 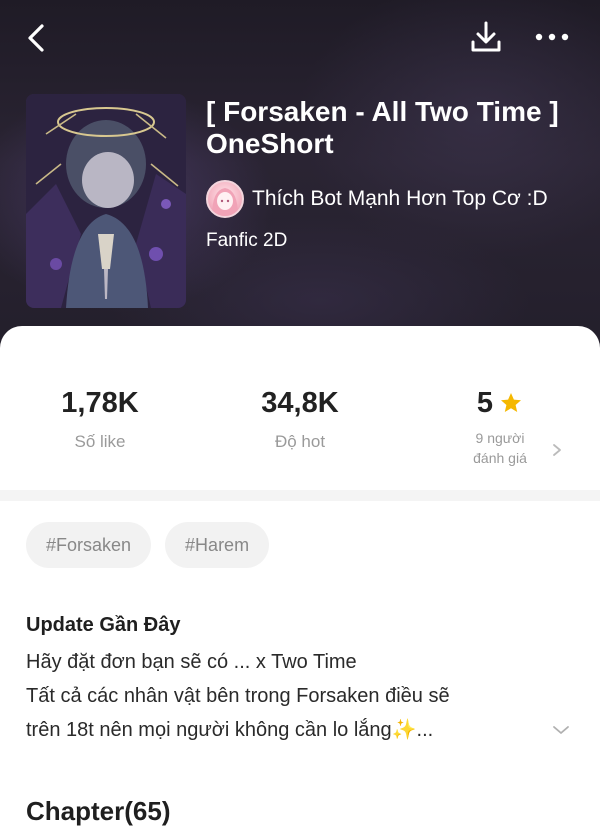 I want to click on tag-forsaken: #Forsaken, so click(x=89, y=545).